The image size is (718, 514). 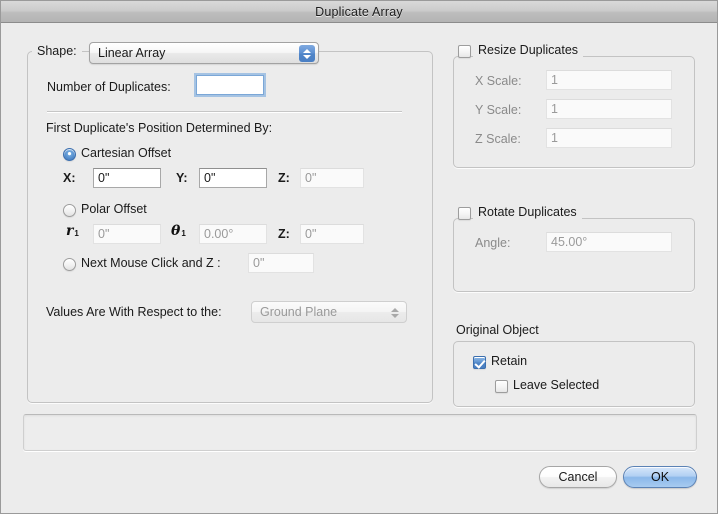 What do you see at coordinates (284, 178) in the screenshot?
I see `cartesian-z-label: Z:` at bounding box center [284, 178].